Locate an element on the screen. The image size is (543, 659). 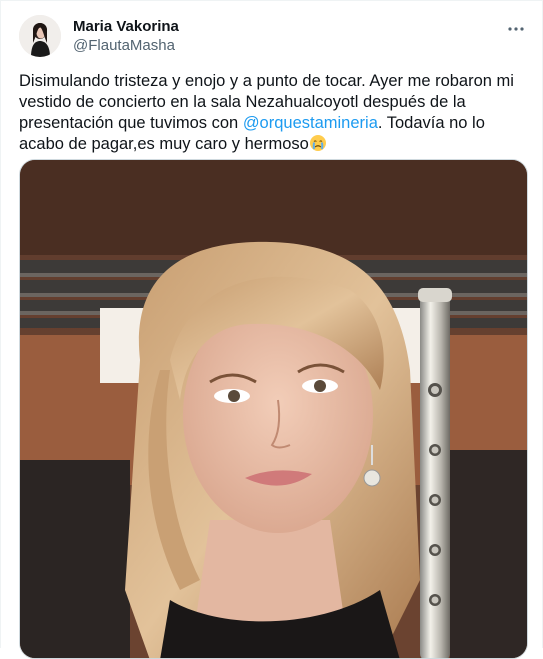
author-info: Maria Vakorina @FlautaMasha is located at coordinates (126, 36).